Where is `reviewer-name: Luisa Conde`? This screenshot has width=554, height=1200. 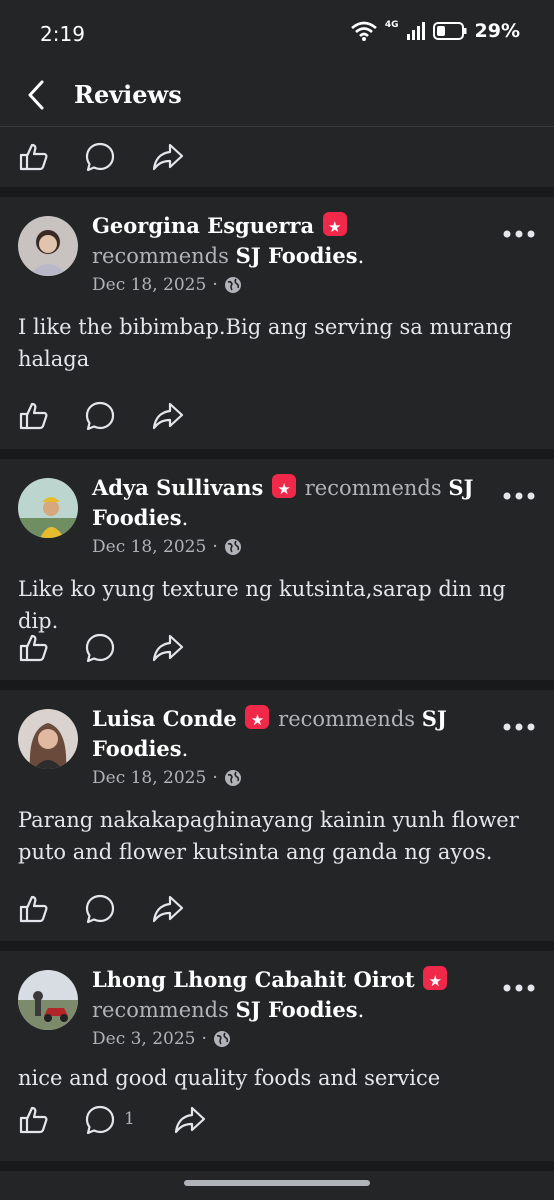 reviewer-name: Luisa Conde is located at coordinates (164, 718).